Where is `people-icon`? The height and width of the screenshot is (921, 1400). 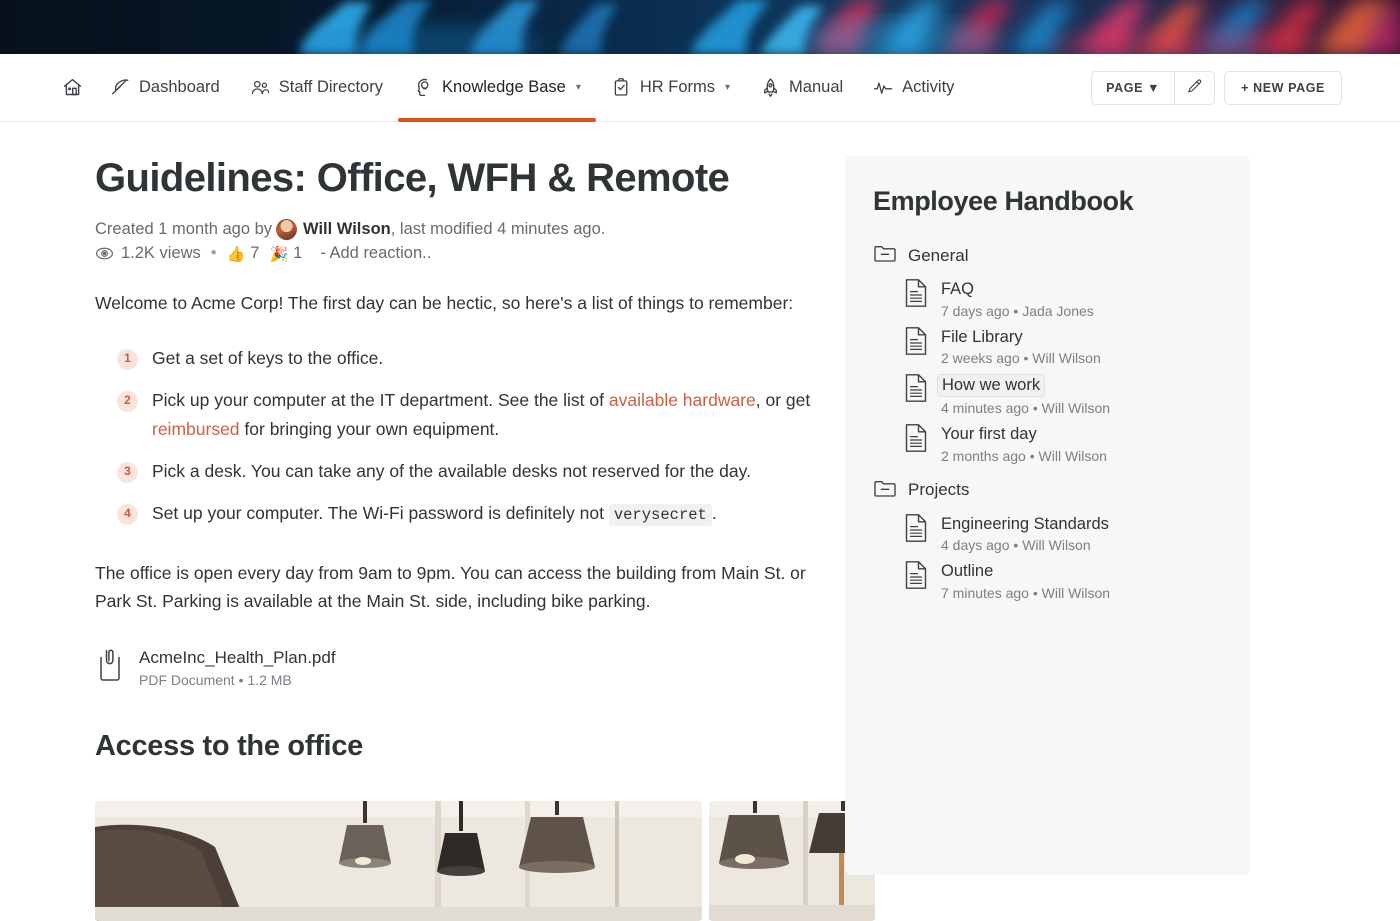 people-icon is located at coordinates (260, 87).